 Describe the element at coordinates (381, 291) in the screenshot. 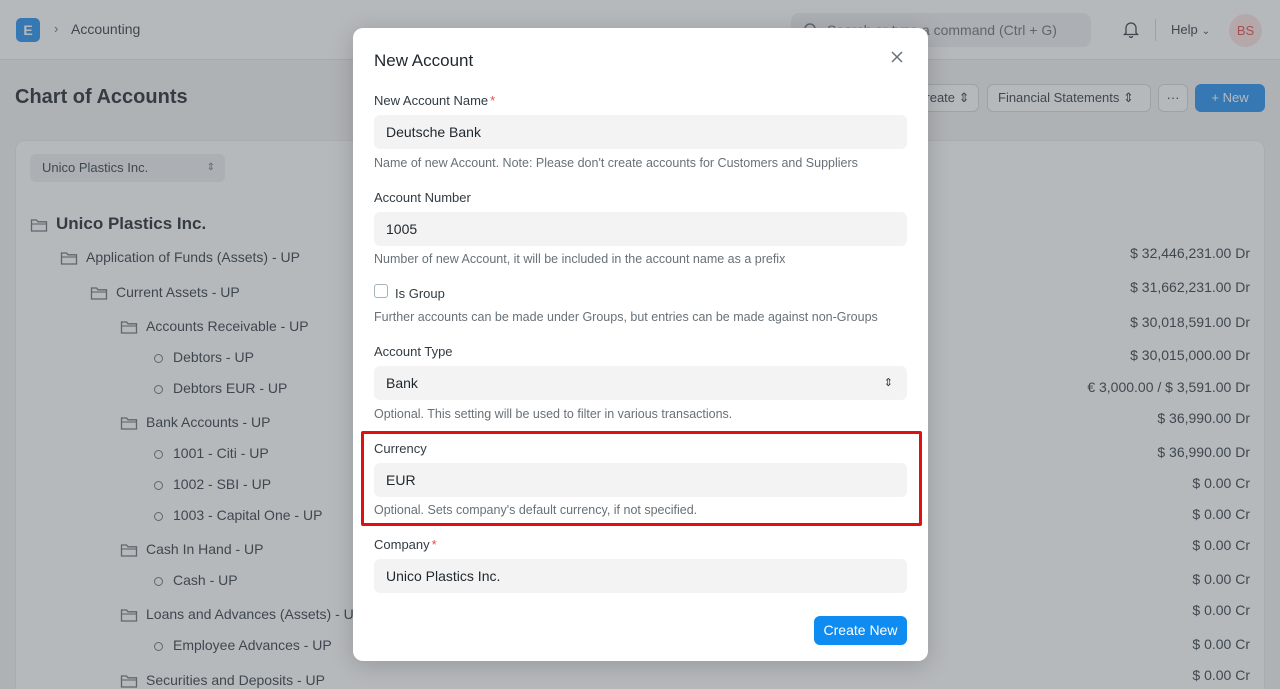

I see `is-group-checkbox` at that location.